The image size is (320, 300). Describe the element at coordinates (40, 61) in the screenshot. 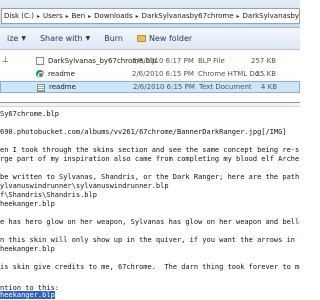

I see `generic-file-icon` at that location.